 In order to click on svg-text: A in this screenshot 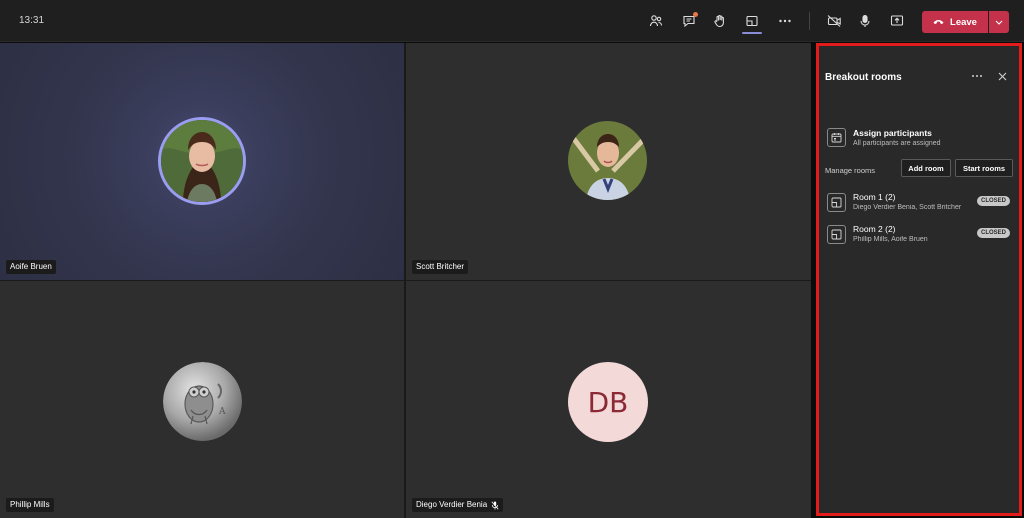, I will do `click(222, 412)`.